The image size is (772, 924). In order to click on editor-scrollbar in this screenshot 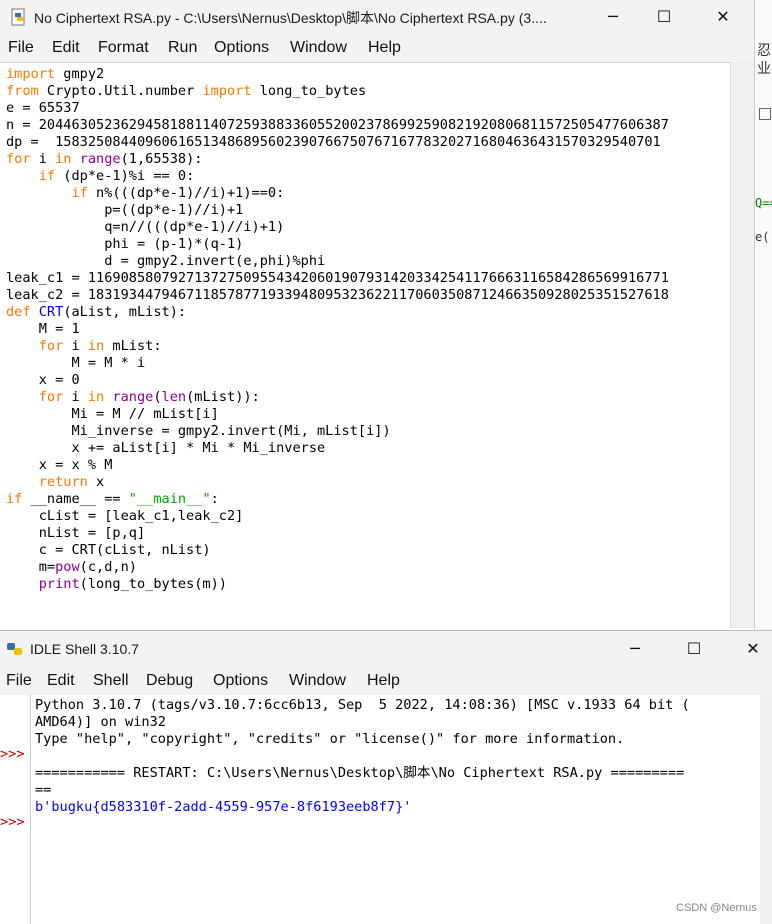, I will do `click(742, 345)`.